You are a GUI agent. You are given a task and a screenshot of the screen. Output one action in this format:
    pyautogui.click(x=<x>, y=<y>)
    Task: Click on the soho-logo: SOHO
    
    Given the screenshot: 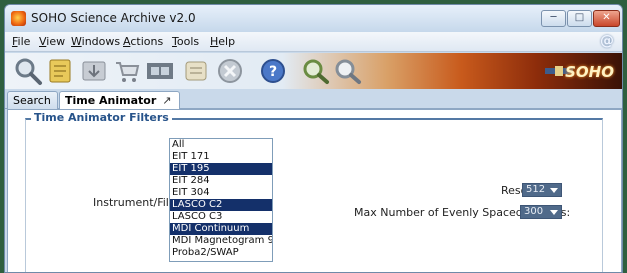 What is the action you would take?
    pyautogui.click(x=589, y=72)
    